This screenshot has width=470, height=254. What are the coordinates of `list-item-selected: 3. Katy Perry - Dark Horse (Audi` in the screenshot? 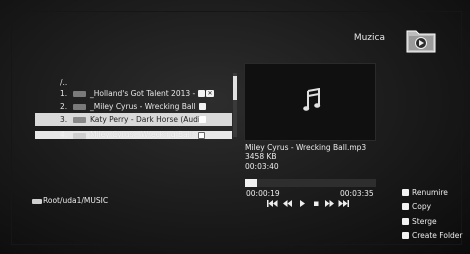 It's located at (133, 119).